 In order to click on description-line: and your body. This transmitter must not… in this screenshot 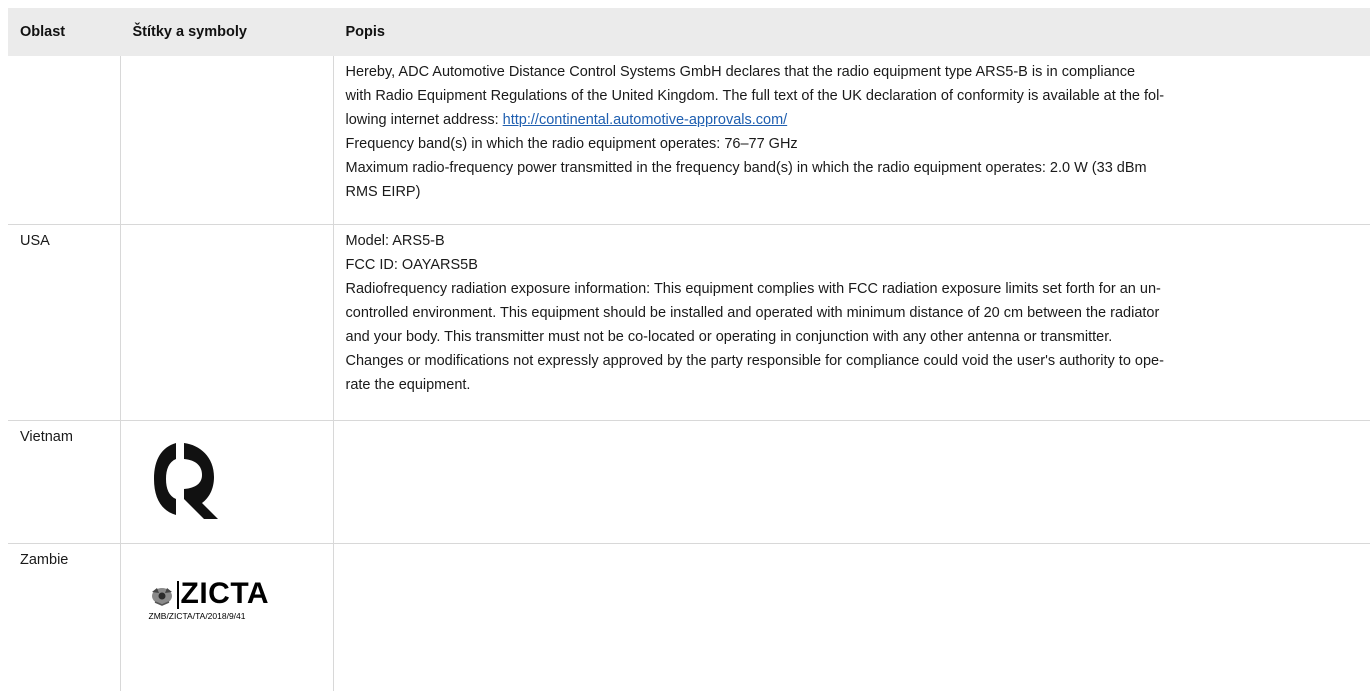, I will do `click(729, 337)`.